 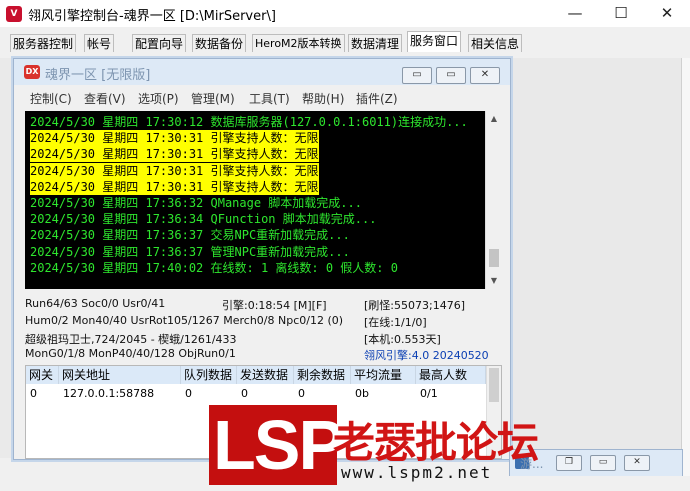 I want to click on menu-manage: 管理(M), so click(x=213, y=98).